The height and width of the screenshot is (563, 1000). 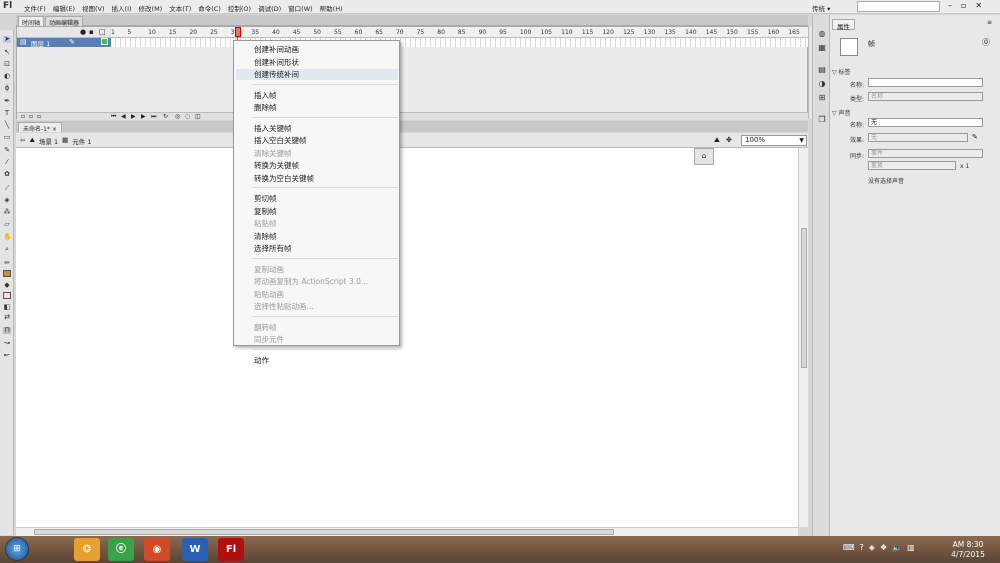 What do you see at coordinates (7, 330) in the screenshot?
I see `snap-icon: ⊓` at bounding box center [7, 330].